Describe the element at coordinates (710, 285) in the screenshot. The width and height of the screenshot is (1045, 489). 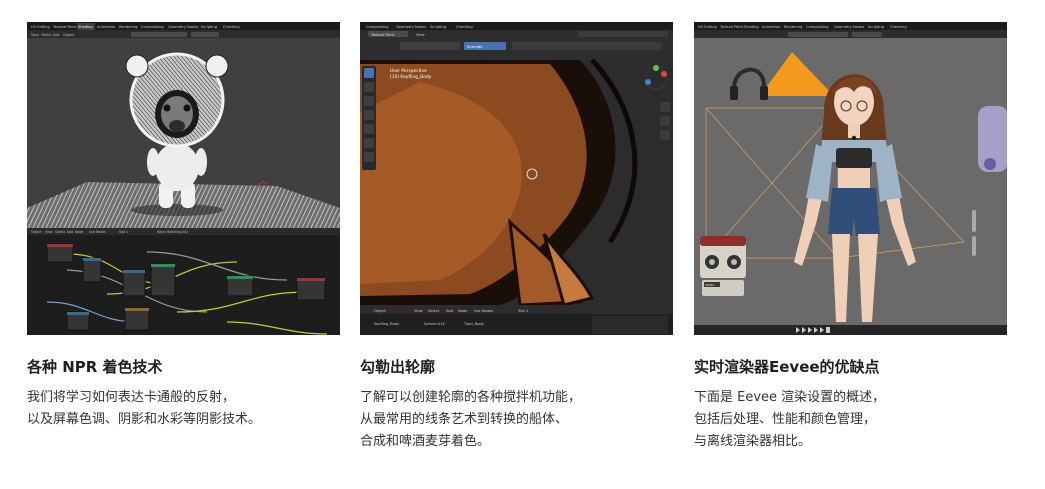
I see `radio-brand-label: SONIC` at that location.